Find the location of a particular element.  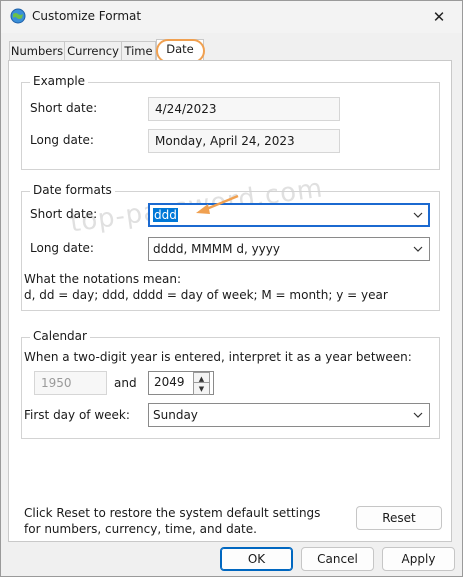

and-label: and is located at coordinates (125, 383).